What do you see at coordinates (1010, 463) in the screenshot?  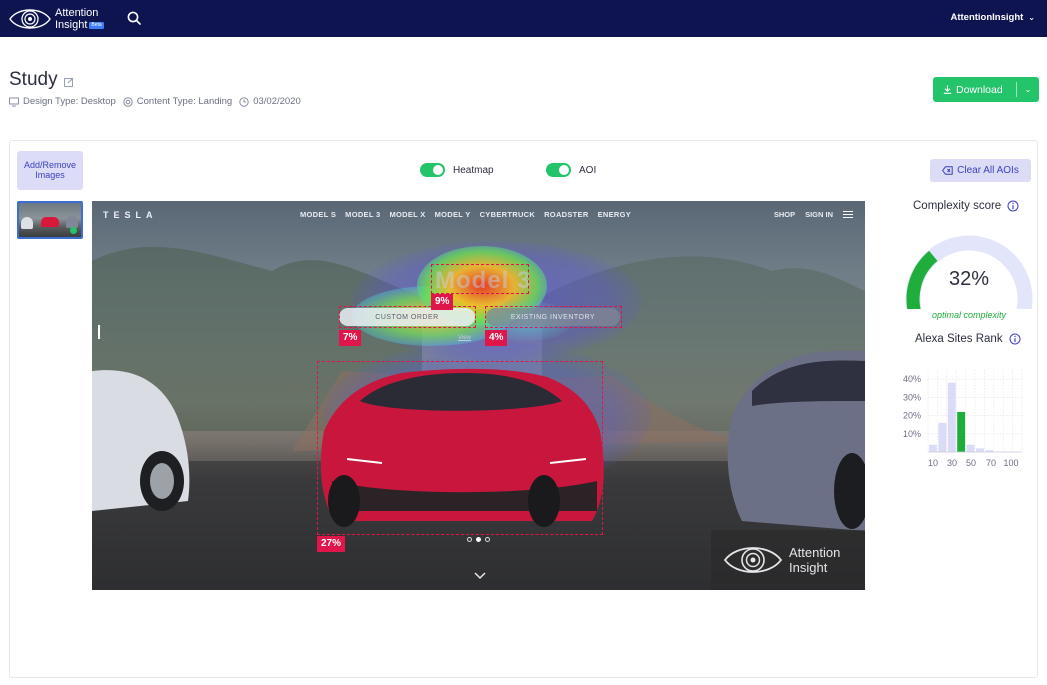 I see `histogram-x-tick-label: 100` at bounding box center [1010, 463].